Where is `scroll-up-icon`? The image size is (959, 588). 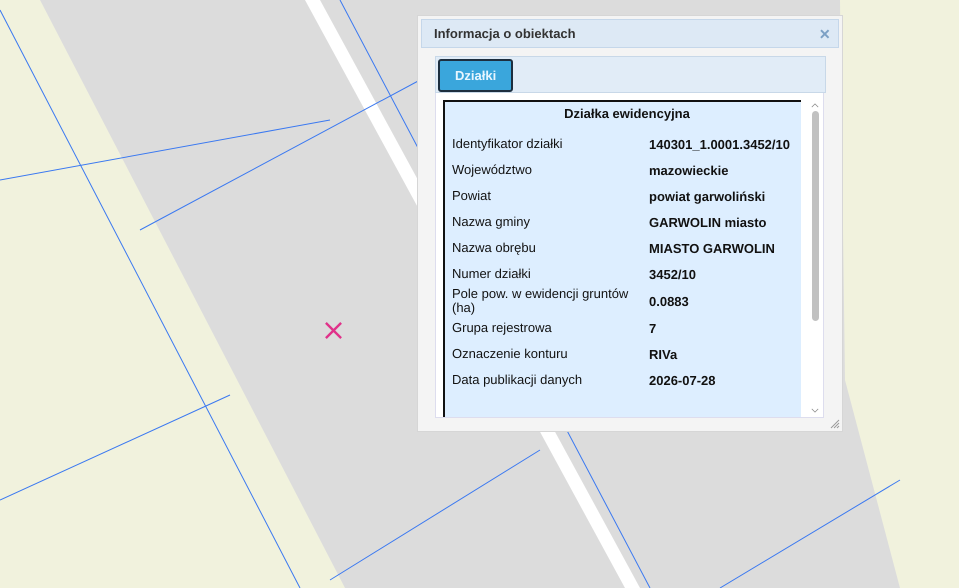
scroll-up-icon is located at coordinates (815, 105).